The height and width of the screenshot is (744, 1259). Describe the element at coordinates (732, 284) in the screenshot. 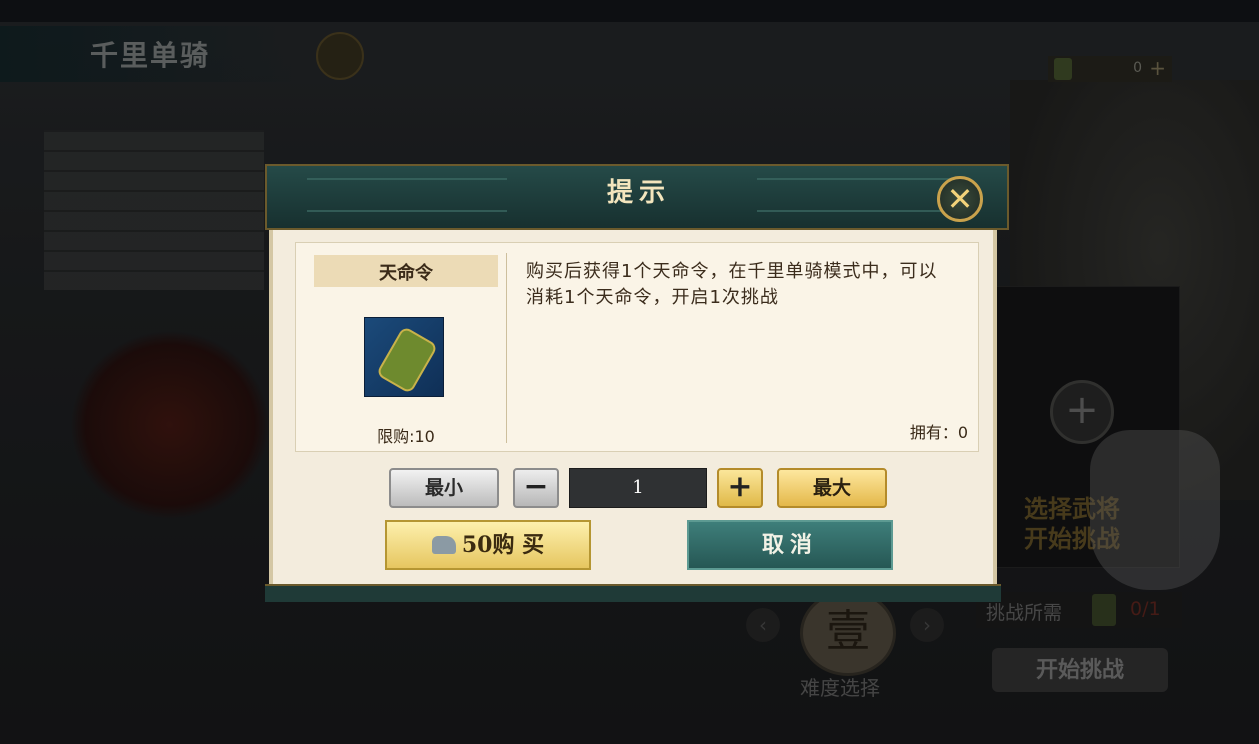

I see `item-description: 购买后获得1个天命令，在千里单骑模式中，可以消耗1个天命令，开启1次挑战` at that location.